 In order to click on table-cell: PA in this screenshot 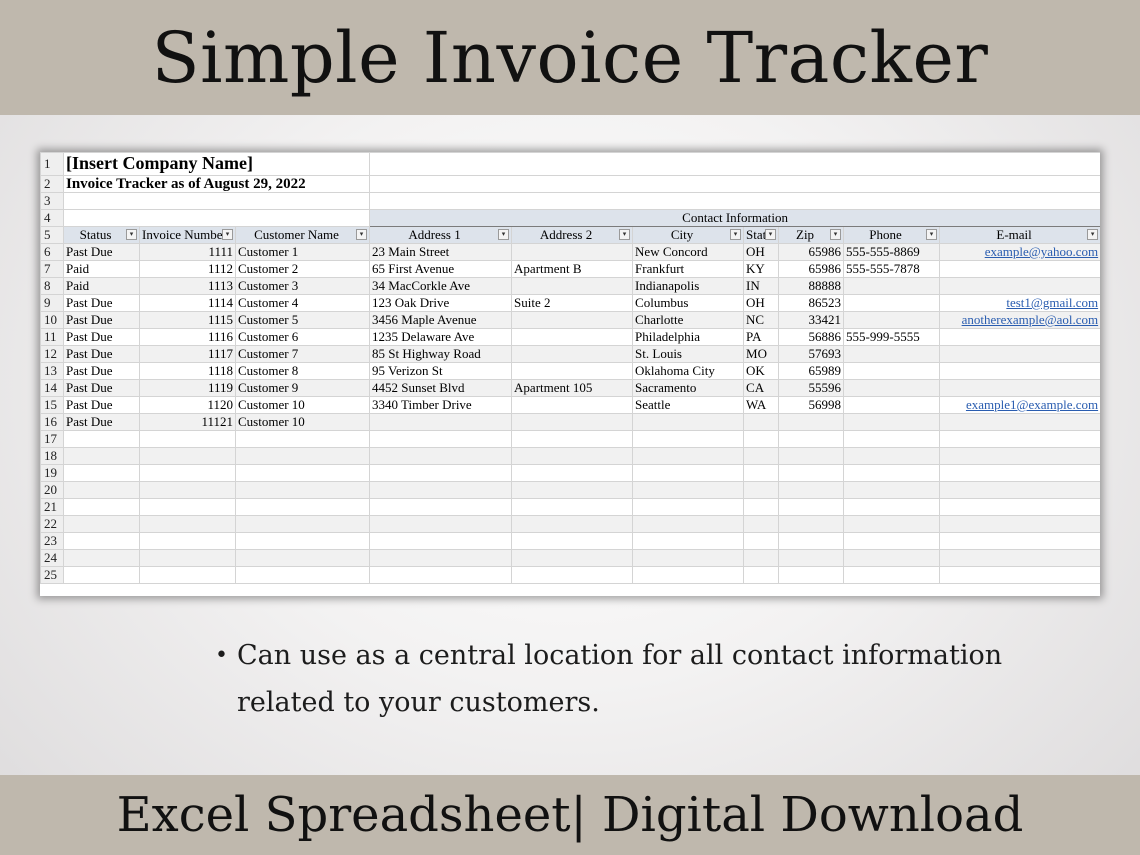, I will do `click(761, 337)`.